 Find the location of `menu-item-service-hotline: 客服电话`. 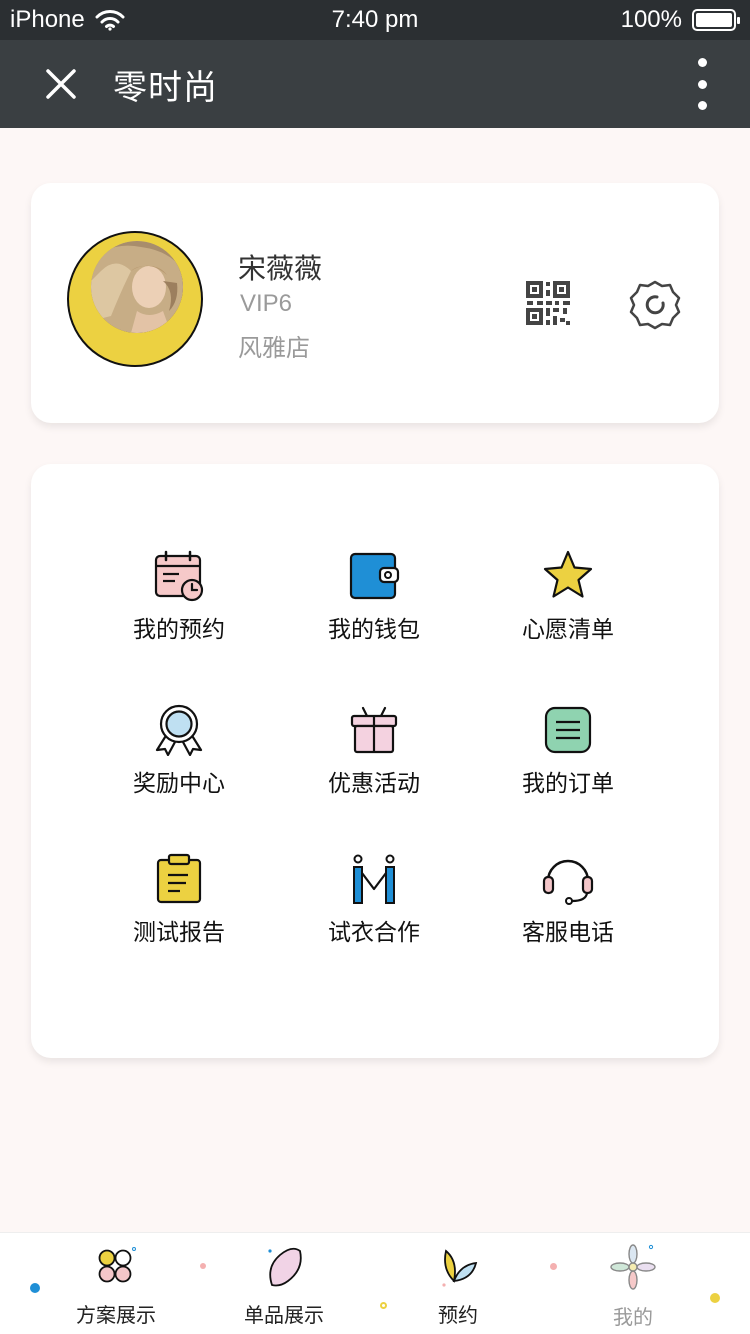

menu-item-service-hotline: 客服电话 is located at coordinates (568, 908).